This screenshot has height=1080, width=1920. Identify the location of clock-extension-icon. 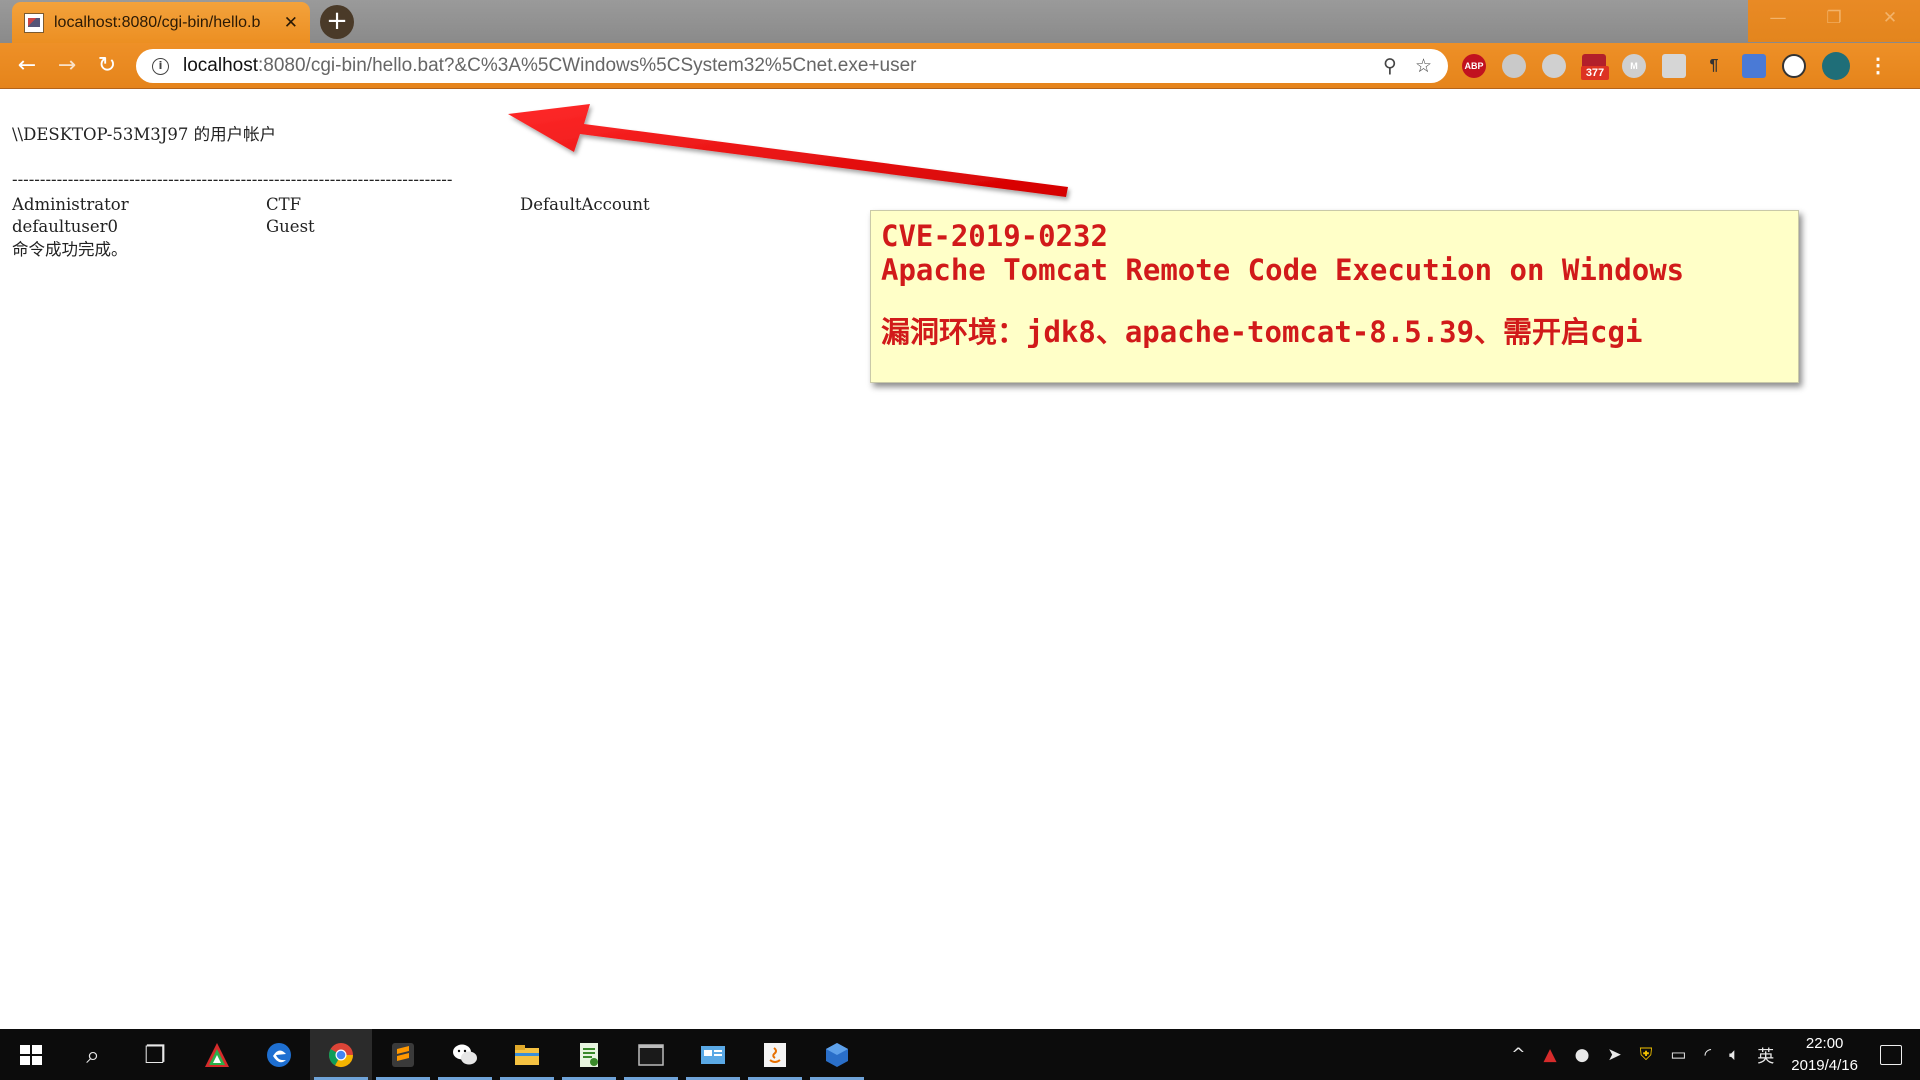
(1794, 66).